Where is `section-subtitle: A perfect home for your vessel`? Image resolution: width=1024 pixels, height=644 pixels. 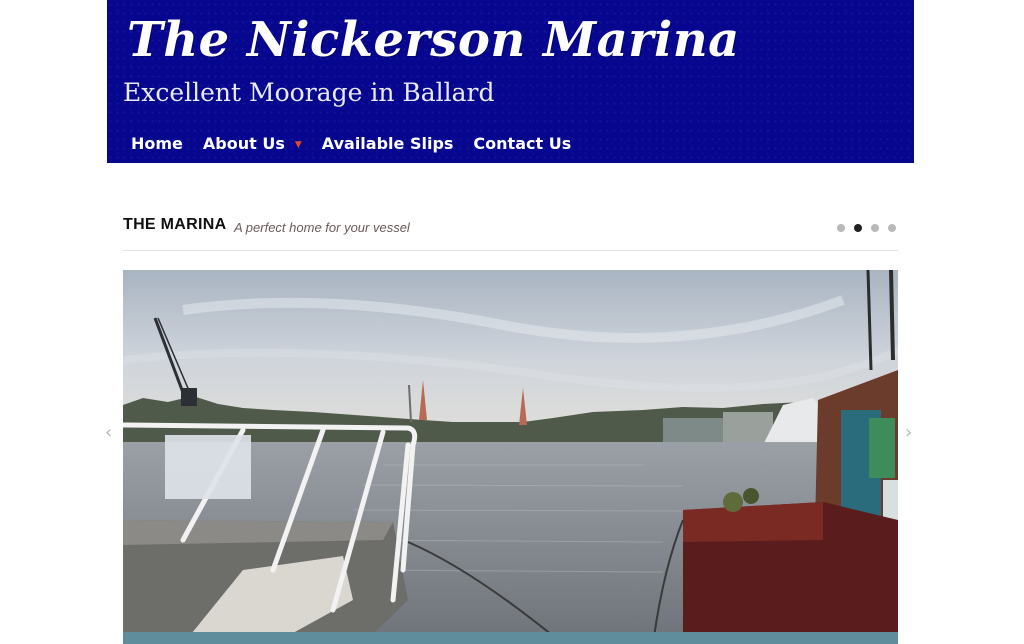
section-subtitle: A perfect home for your vessel is located at coordinates (322, 227).